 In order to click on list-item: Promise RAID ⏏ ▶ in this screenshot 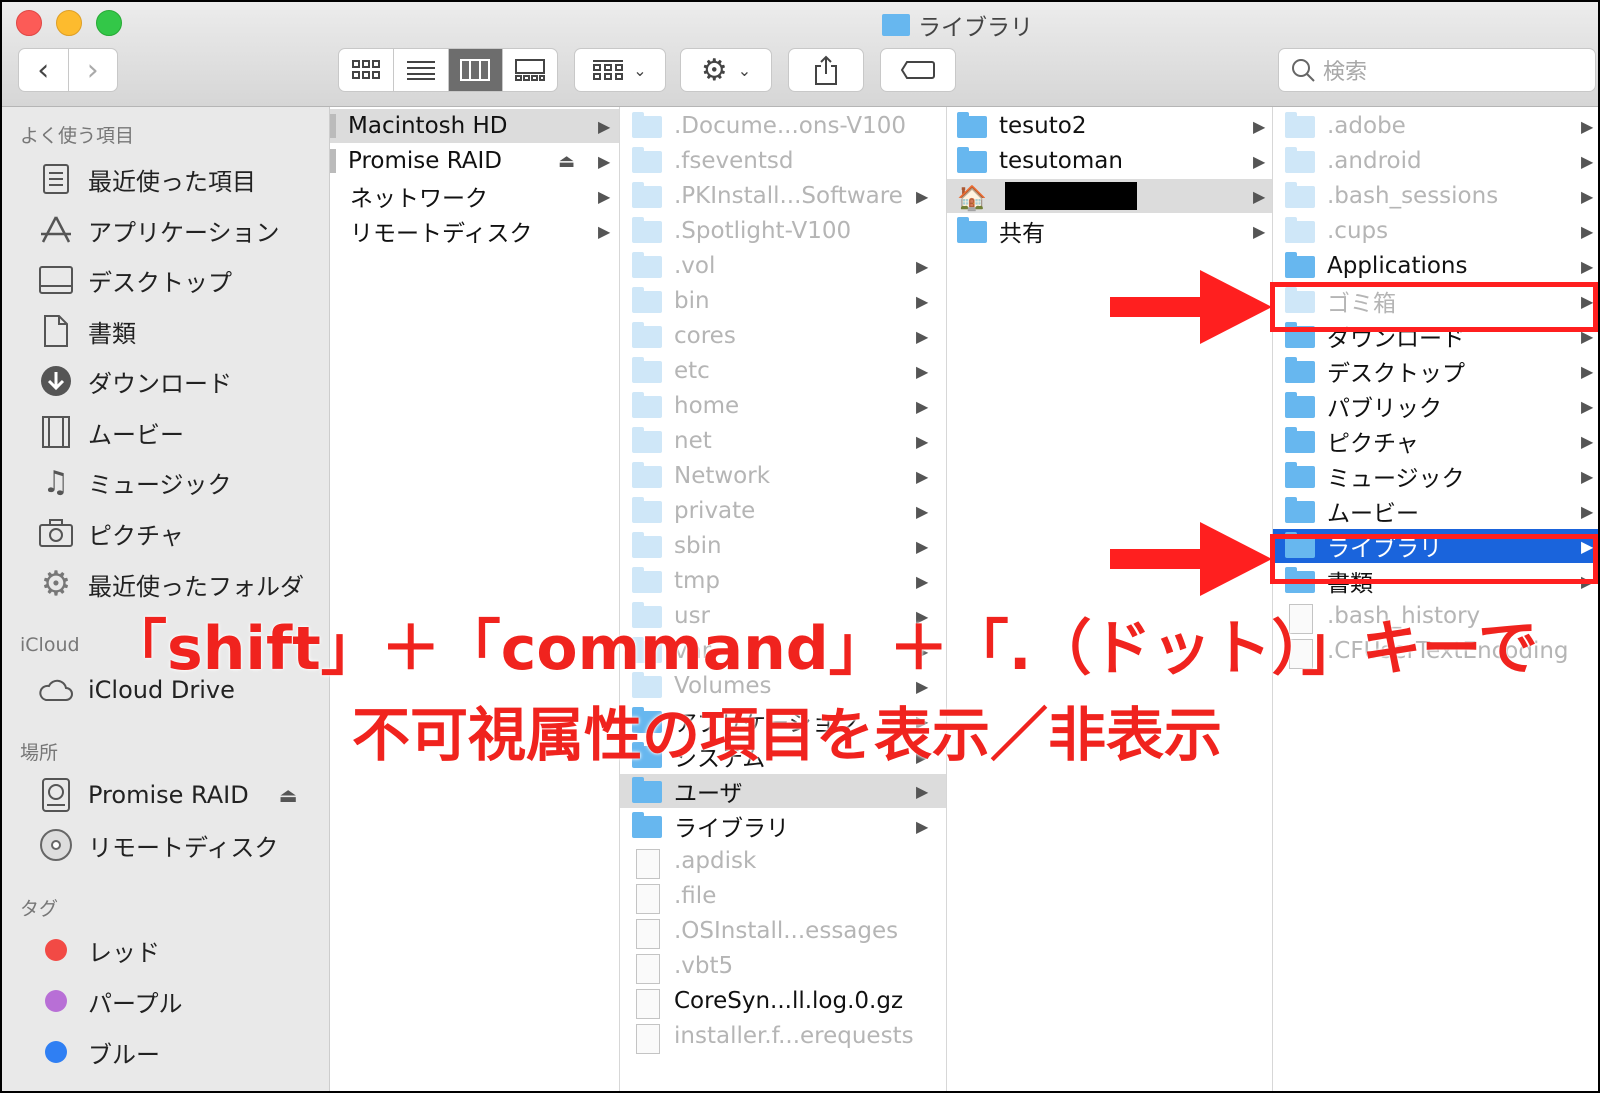, I will do `click(474, 161)`.